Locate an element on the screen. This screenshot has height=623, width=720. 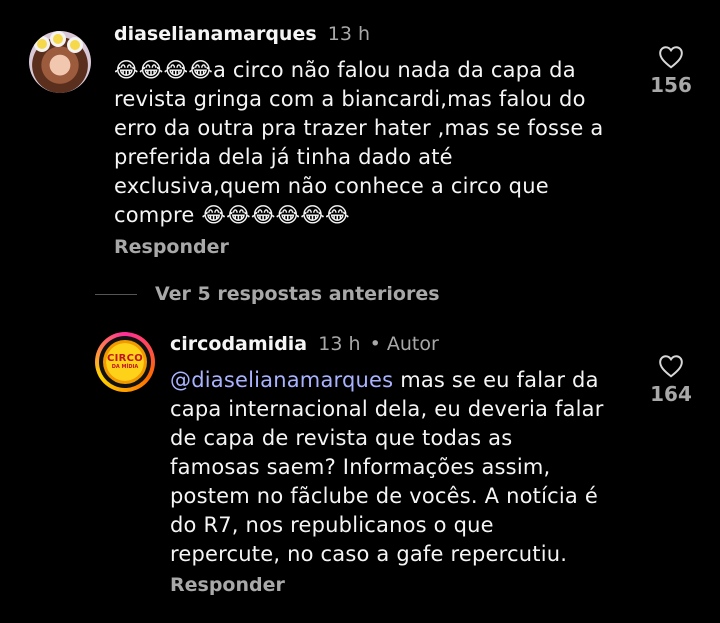
comment-line: exclusiva,quem não conhece a circo que is located at coordinates (331, 186).